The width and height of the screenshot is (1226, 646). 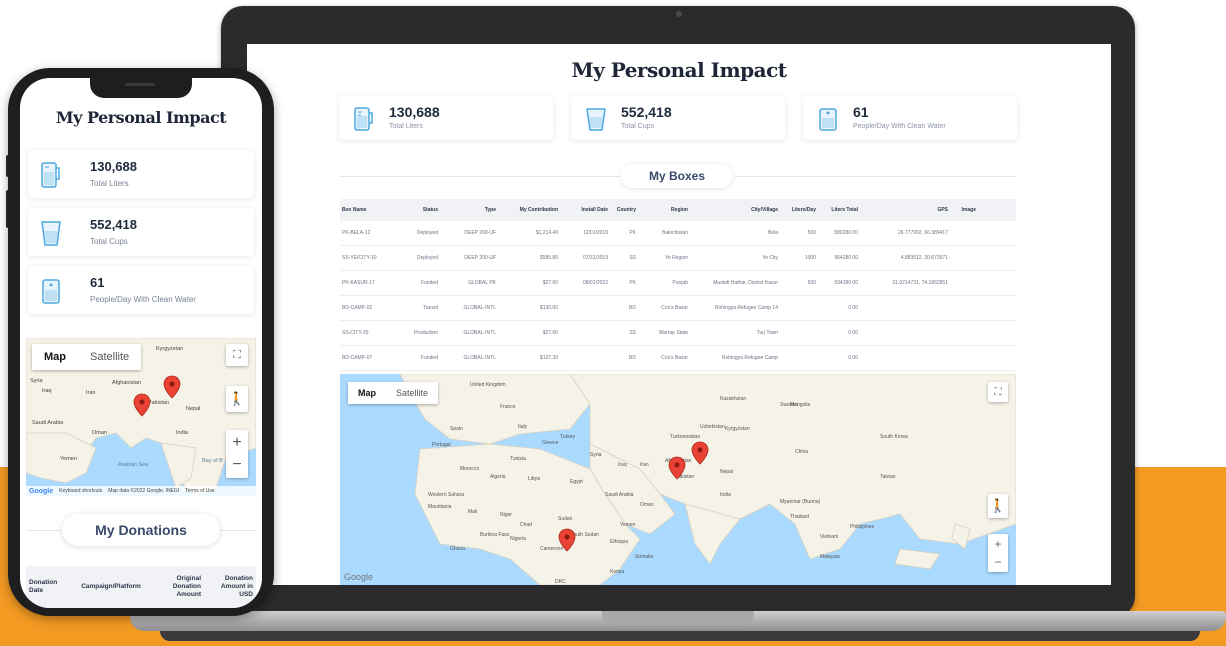 What do you see at coordinates (238, 530) in the screenshot?
I see `divider-line` at bounding box center [238, 530].